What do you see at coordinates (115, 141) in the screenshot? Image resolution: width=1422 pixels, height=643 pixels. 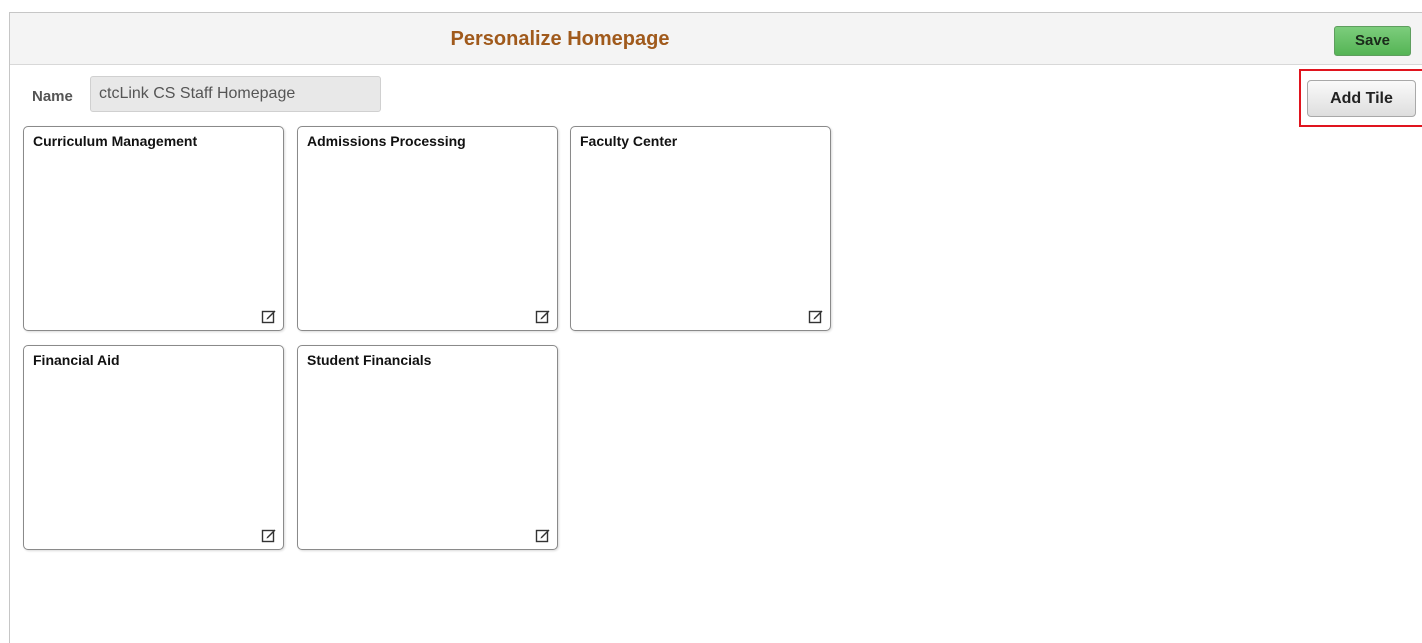 I see `tile-title: Curriculum Management` at bounding box center [115, 141].